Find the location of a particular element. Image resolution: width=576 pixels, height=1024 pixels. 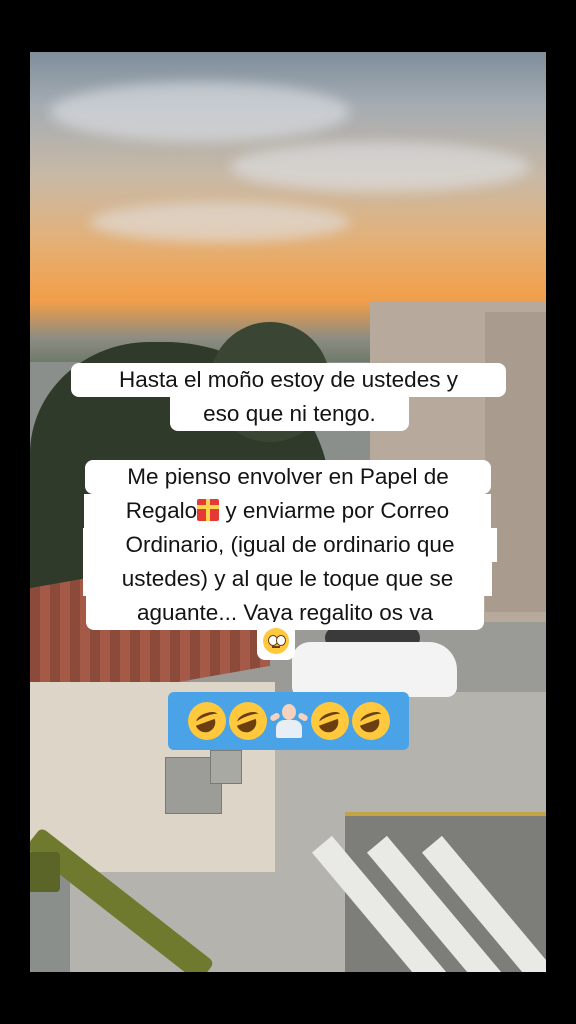

caption-text: eso que ni tengo. is located at coordinates (289, 413).